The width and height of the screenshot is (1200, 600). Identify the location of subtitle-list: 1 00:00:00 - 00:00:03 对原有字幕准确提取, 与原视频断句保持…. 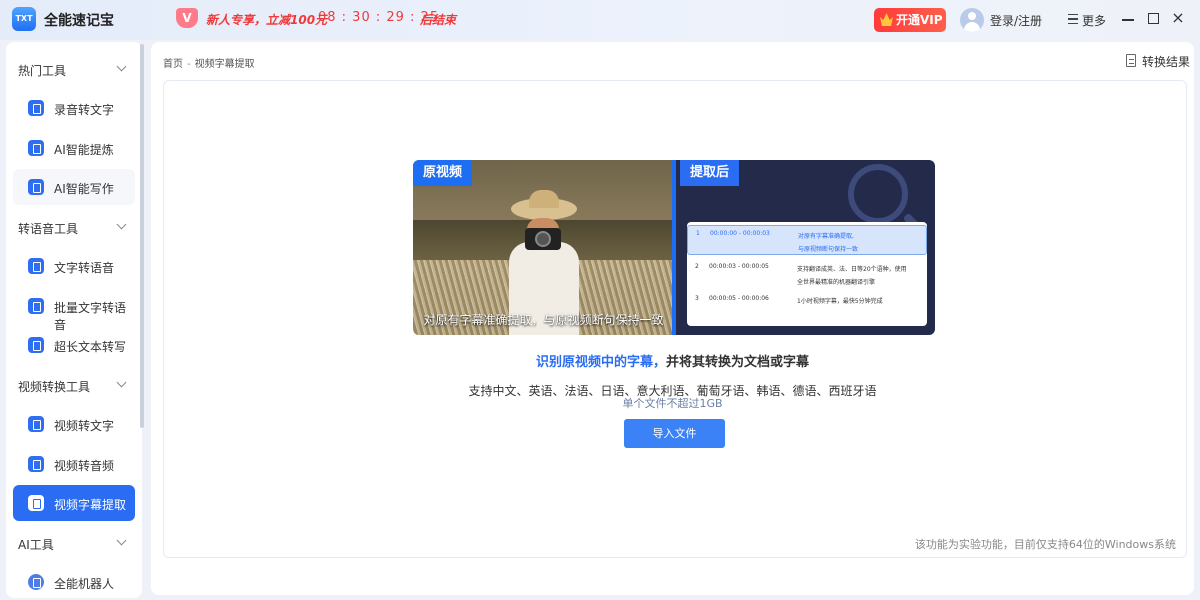
(807, 274).